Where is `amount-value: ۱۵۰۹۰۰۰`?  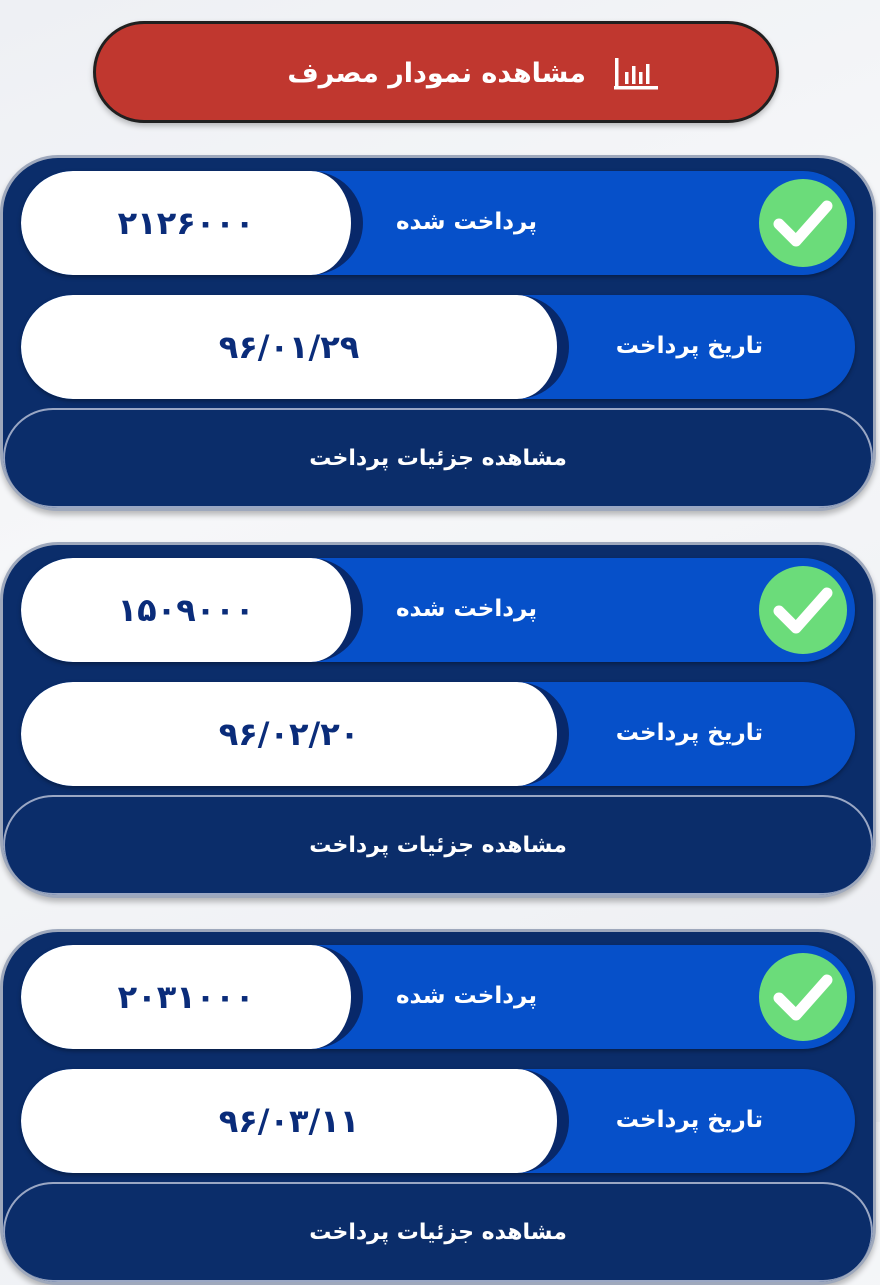 amount-value: ۱۵۰۹۰۰۰ is located at coordinates (186, 610).